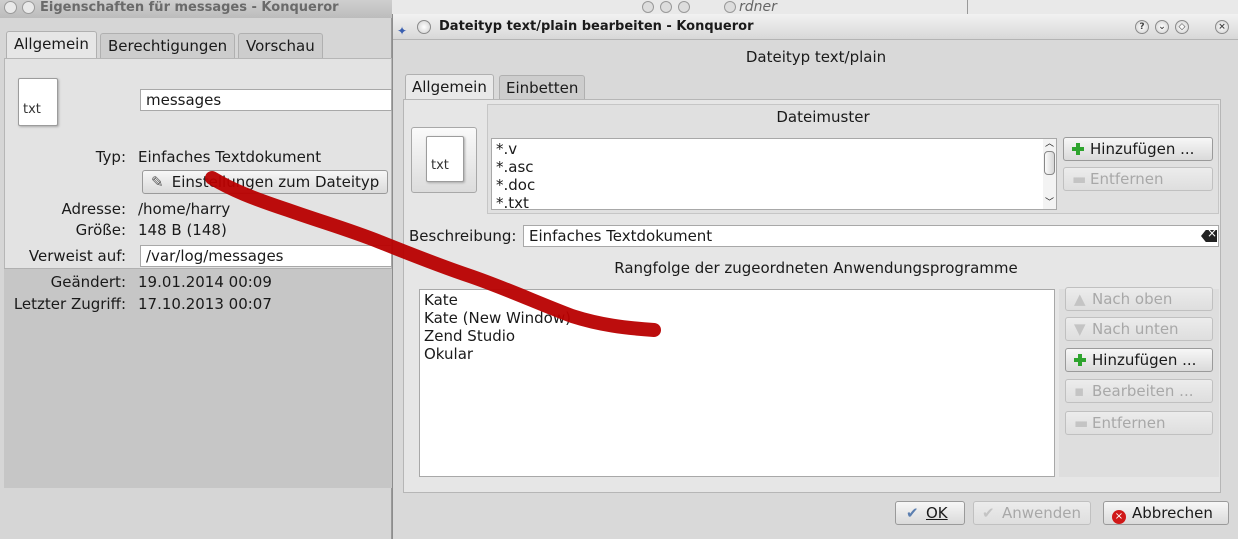 This screenshot has height=539, width=1238. I want to click on size-label: Größe:, so click(100, 230).